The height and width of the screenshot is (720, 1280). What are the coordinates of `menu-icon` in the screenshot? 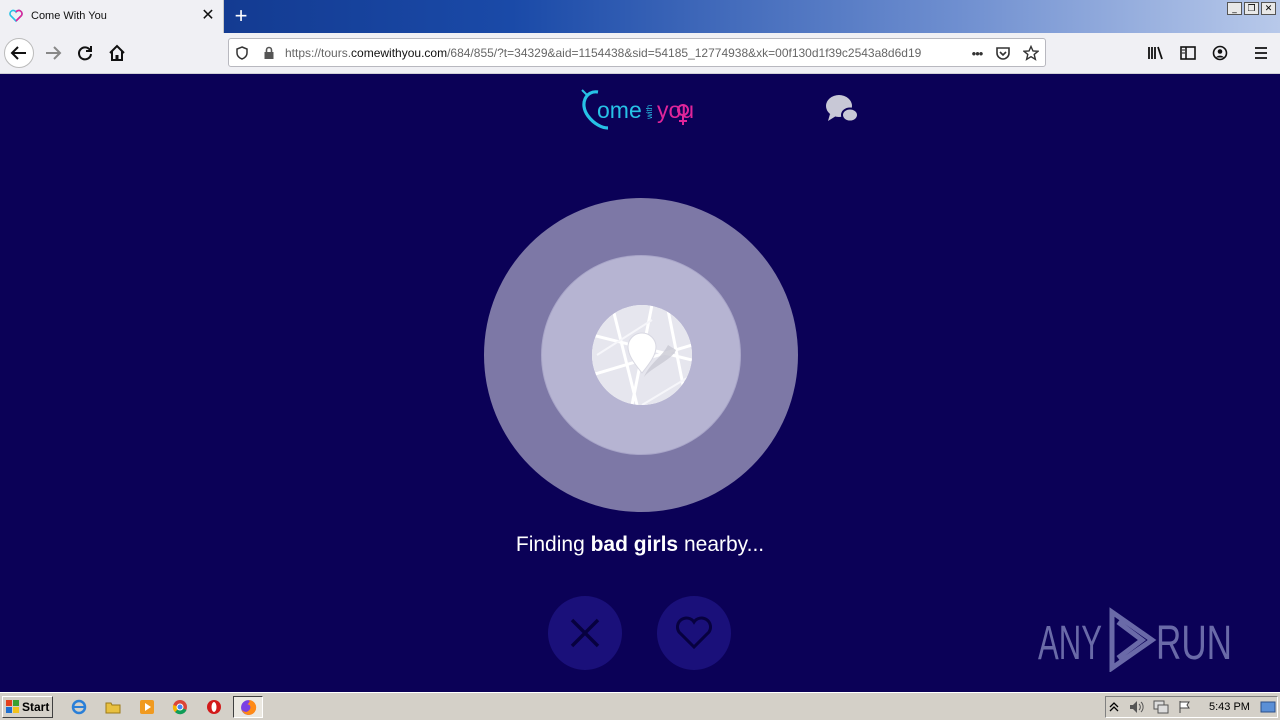 It's located at (1261, 53).